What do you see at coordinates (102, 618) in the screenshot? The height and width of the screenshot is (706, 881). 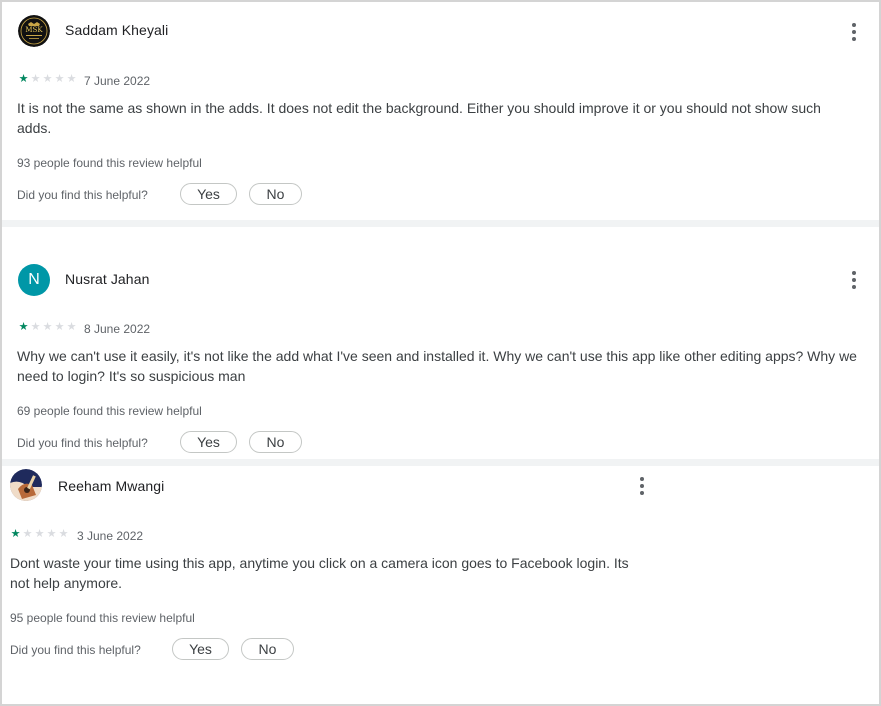 I see `helpful-count: 95 people found this review helpful` at bounding box center [102, 618].